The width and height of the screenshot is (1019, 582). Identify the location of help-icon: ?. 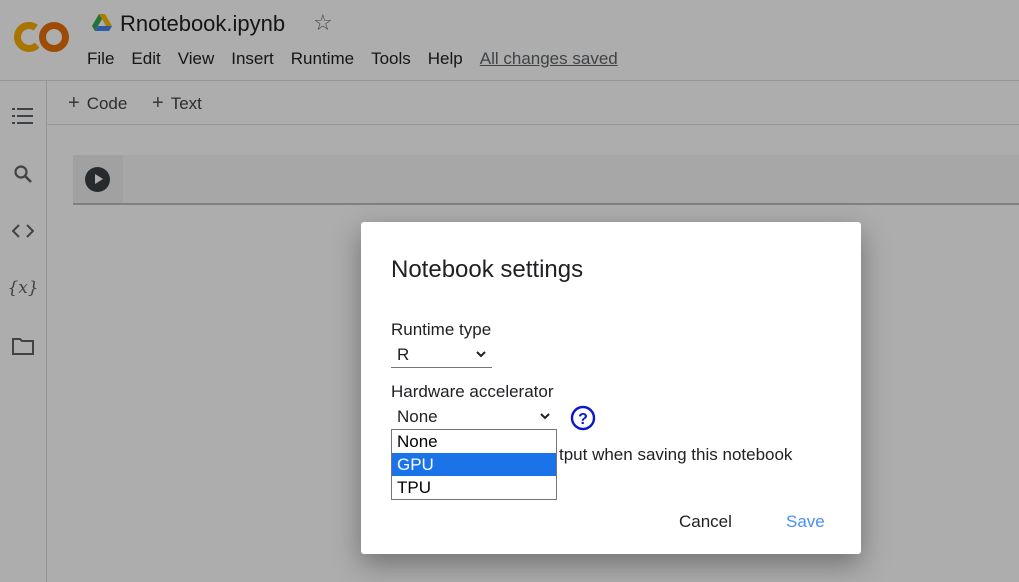
(583, 418).